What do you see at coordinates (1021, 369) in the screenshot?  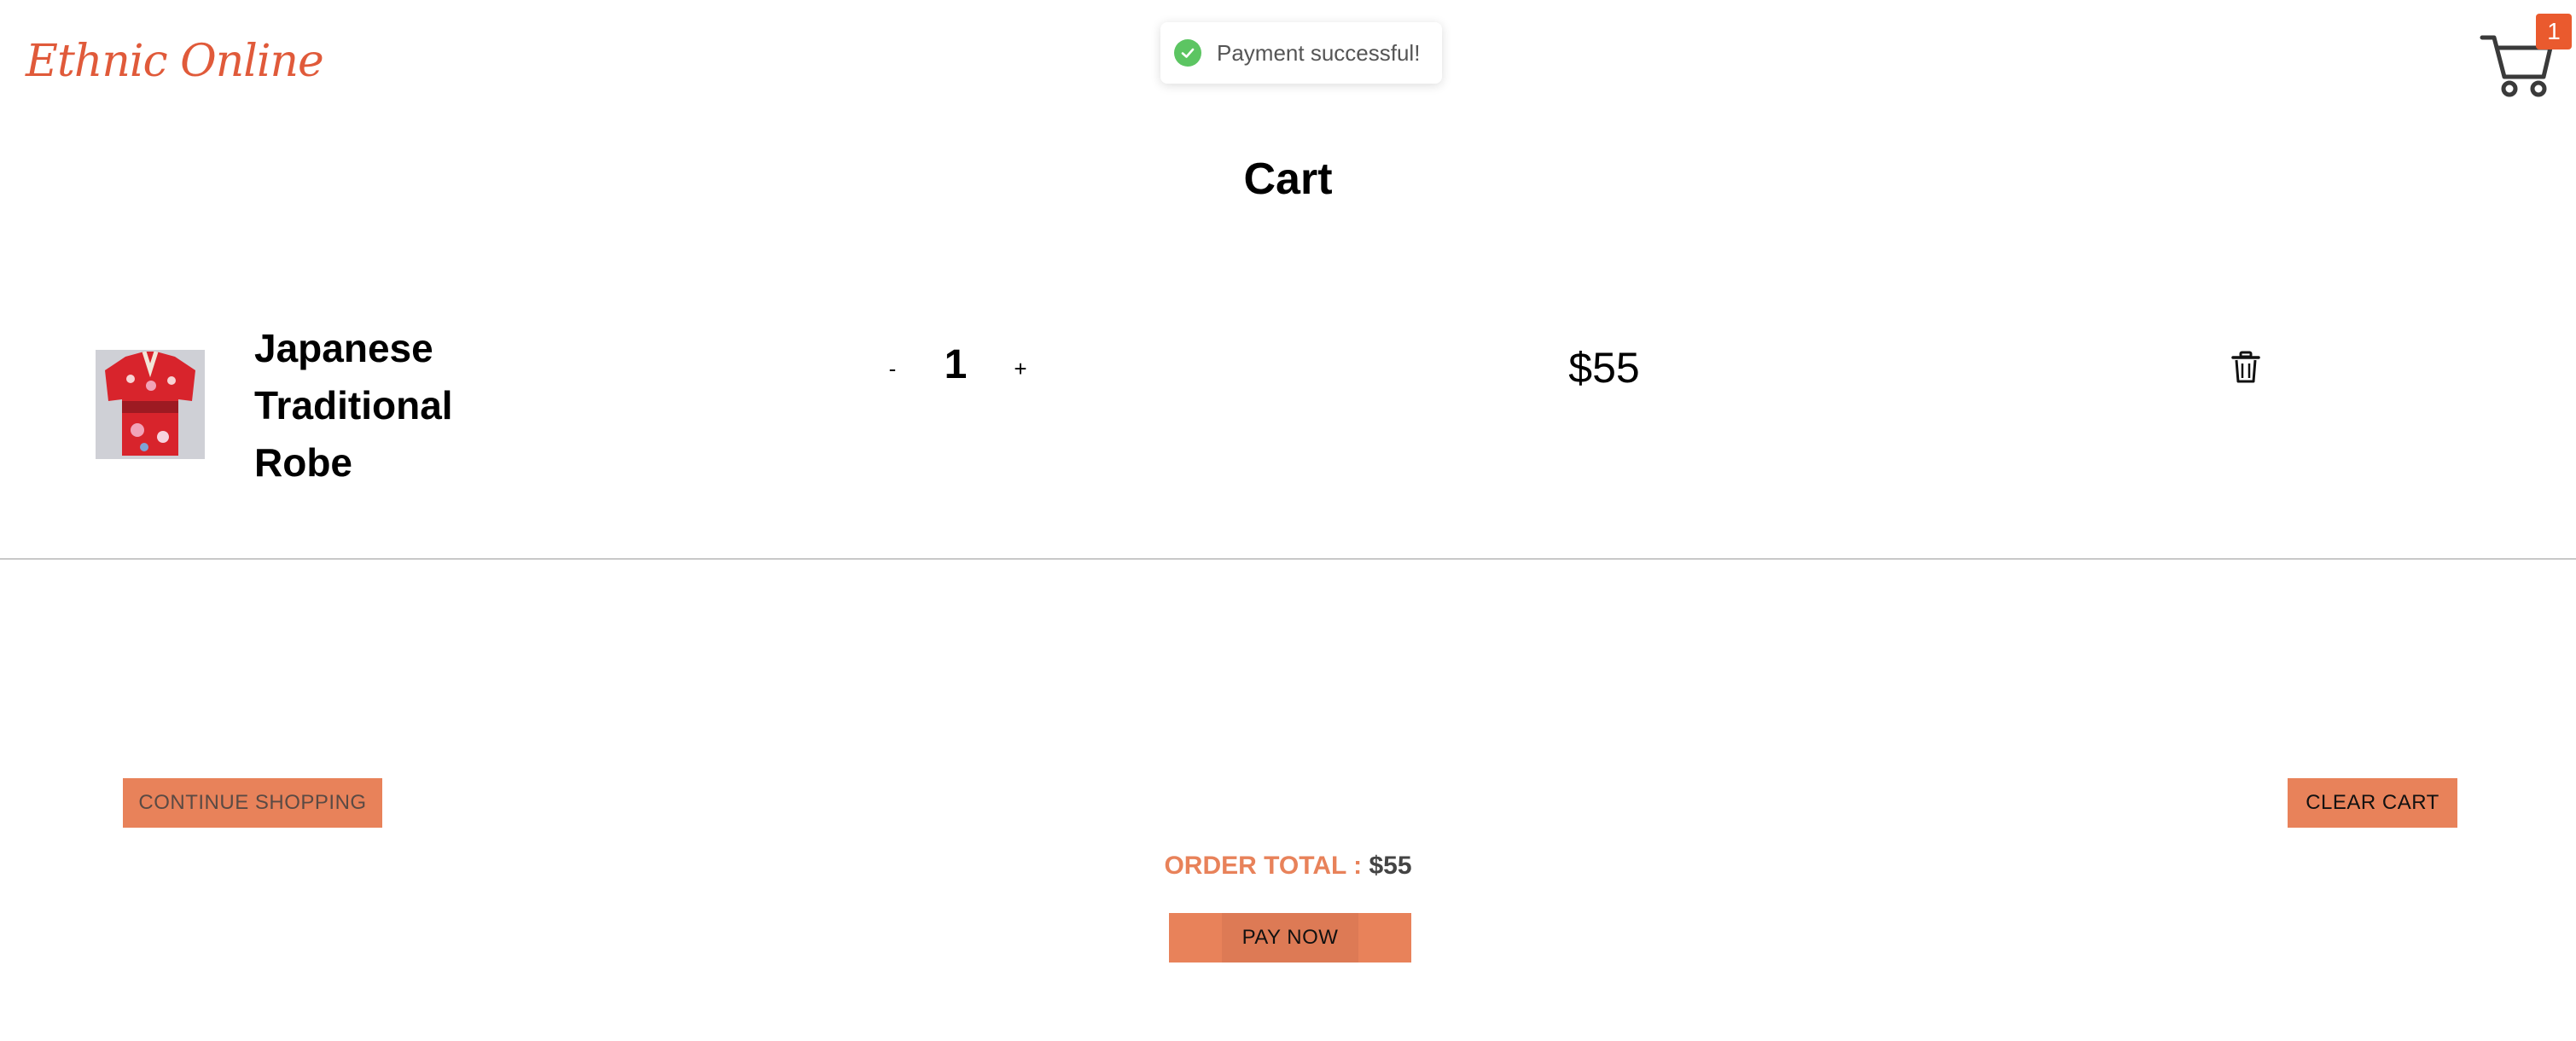 I see `quantity-increase-button: +` at bounding box center [1021, 369].